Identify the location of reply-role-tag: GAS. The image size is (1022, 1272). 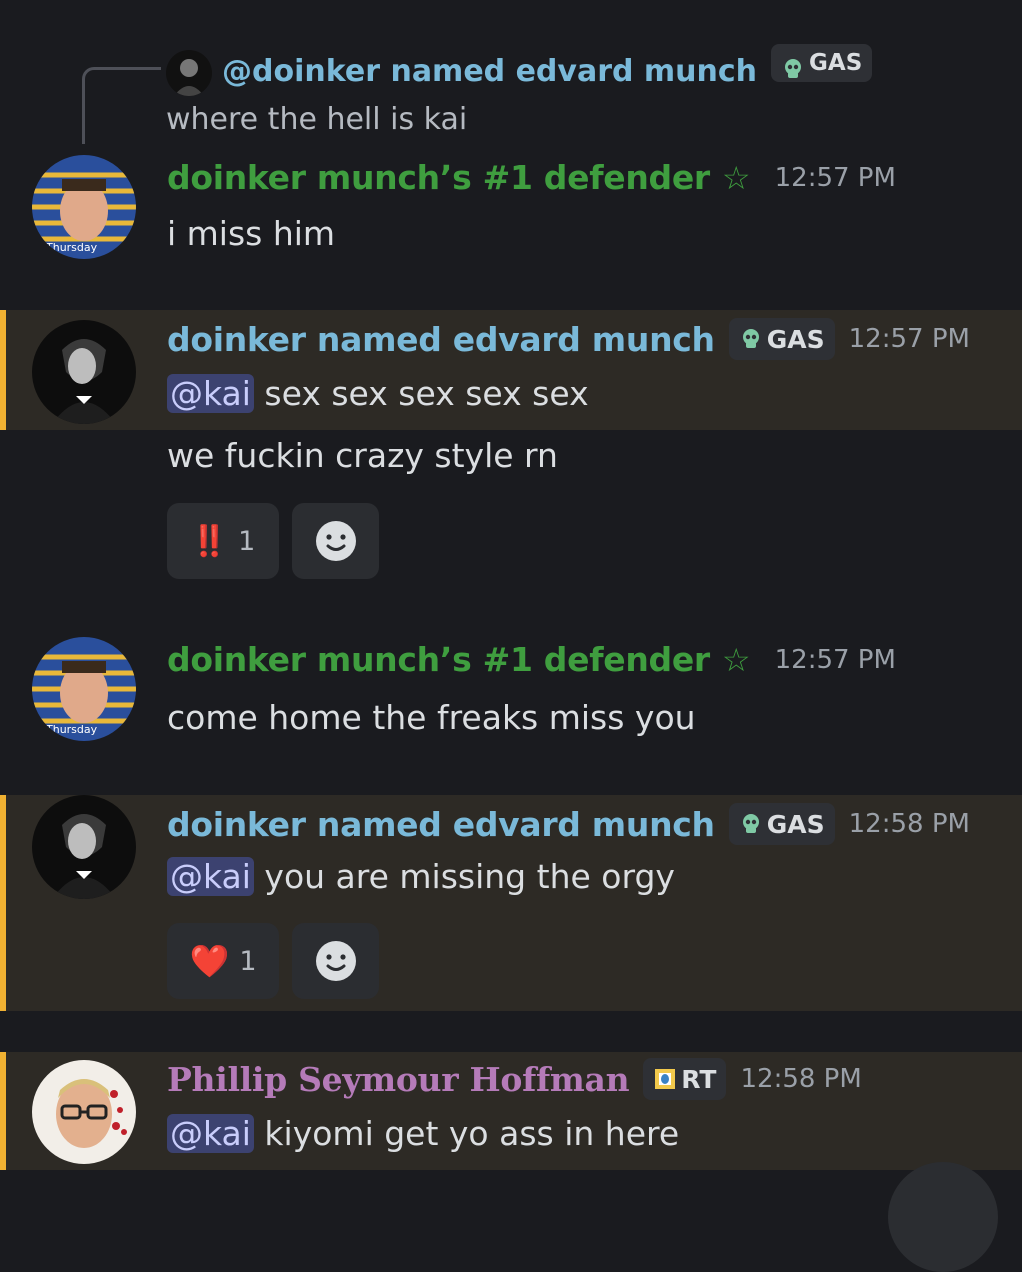
(822, 63).